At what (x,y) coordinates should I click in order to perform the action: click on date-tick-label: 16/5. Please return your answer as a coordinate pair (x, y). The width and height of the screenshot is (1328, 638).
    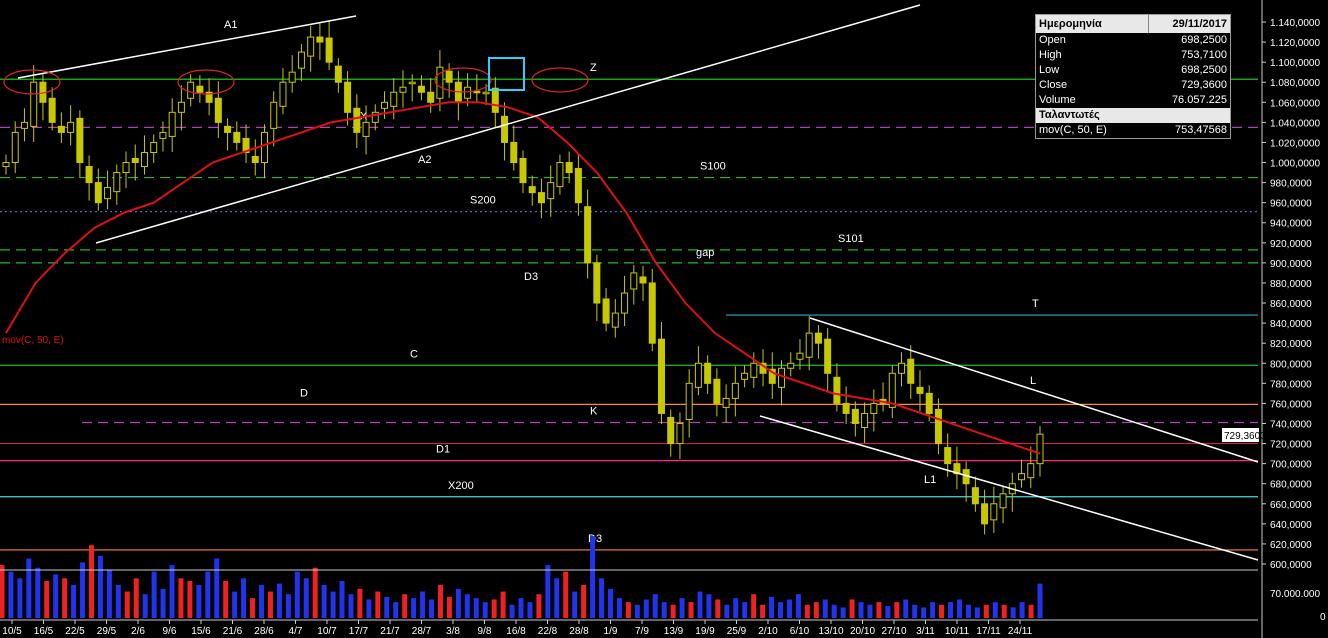
    Looking at the image, I should click on (44, 631).